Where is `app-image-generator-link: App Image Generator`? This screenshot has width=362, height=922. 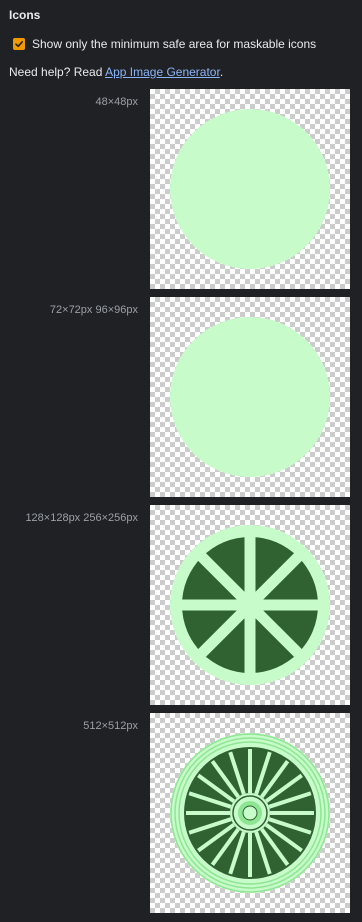
app-image-generator-link: App Image Generator is located at coordinates (162, 72).